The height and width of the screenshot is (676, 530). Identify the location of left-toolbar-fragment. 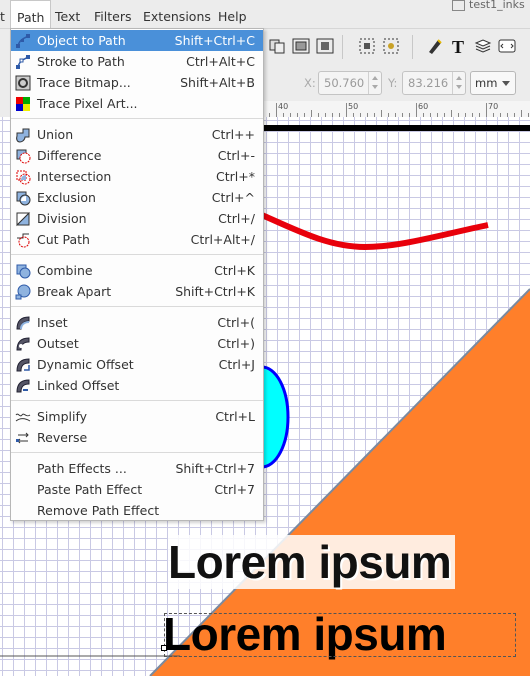
(5, 73).